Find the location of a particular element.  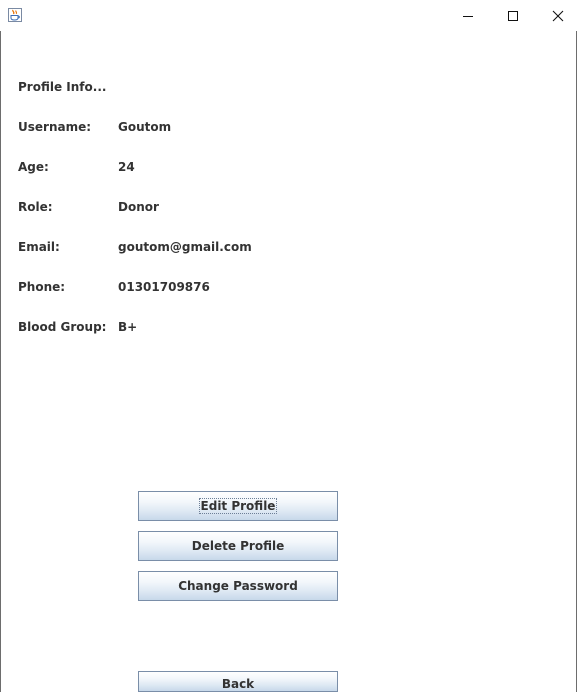

delete-profile-label: Delete Profile is located at coordinates (238, 546).